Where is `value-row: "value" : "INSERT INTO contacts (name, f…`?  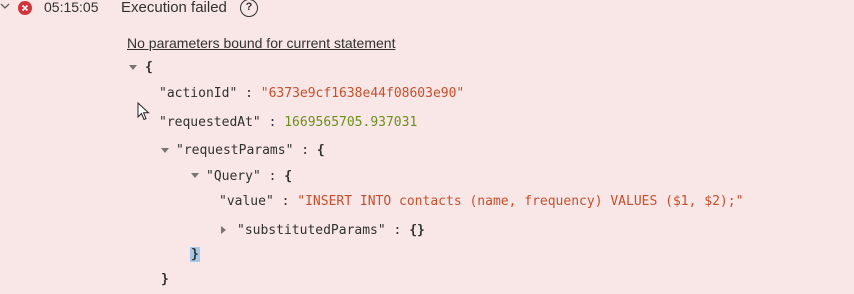 value-row: "value" : "INSERT INTO contacts (name, f… is located at coordinates (481, 201).